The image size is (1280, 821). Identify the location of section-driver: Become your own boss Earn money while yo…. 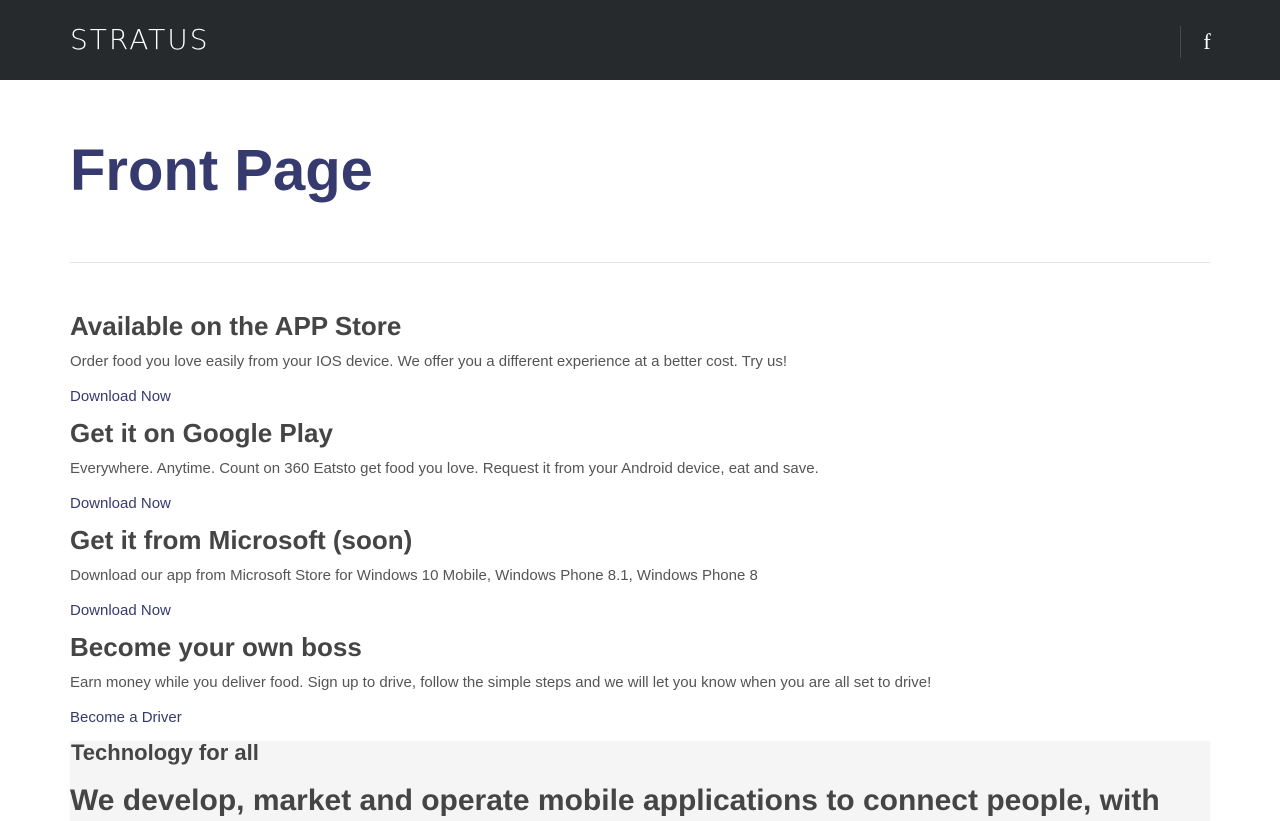
(640, 678).